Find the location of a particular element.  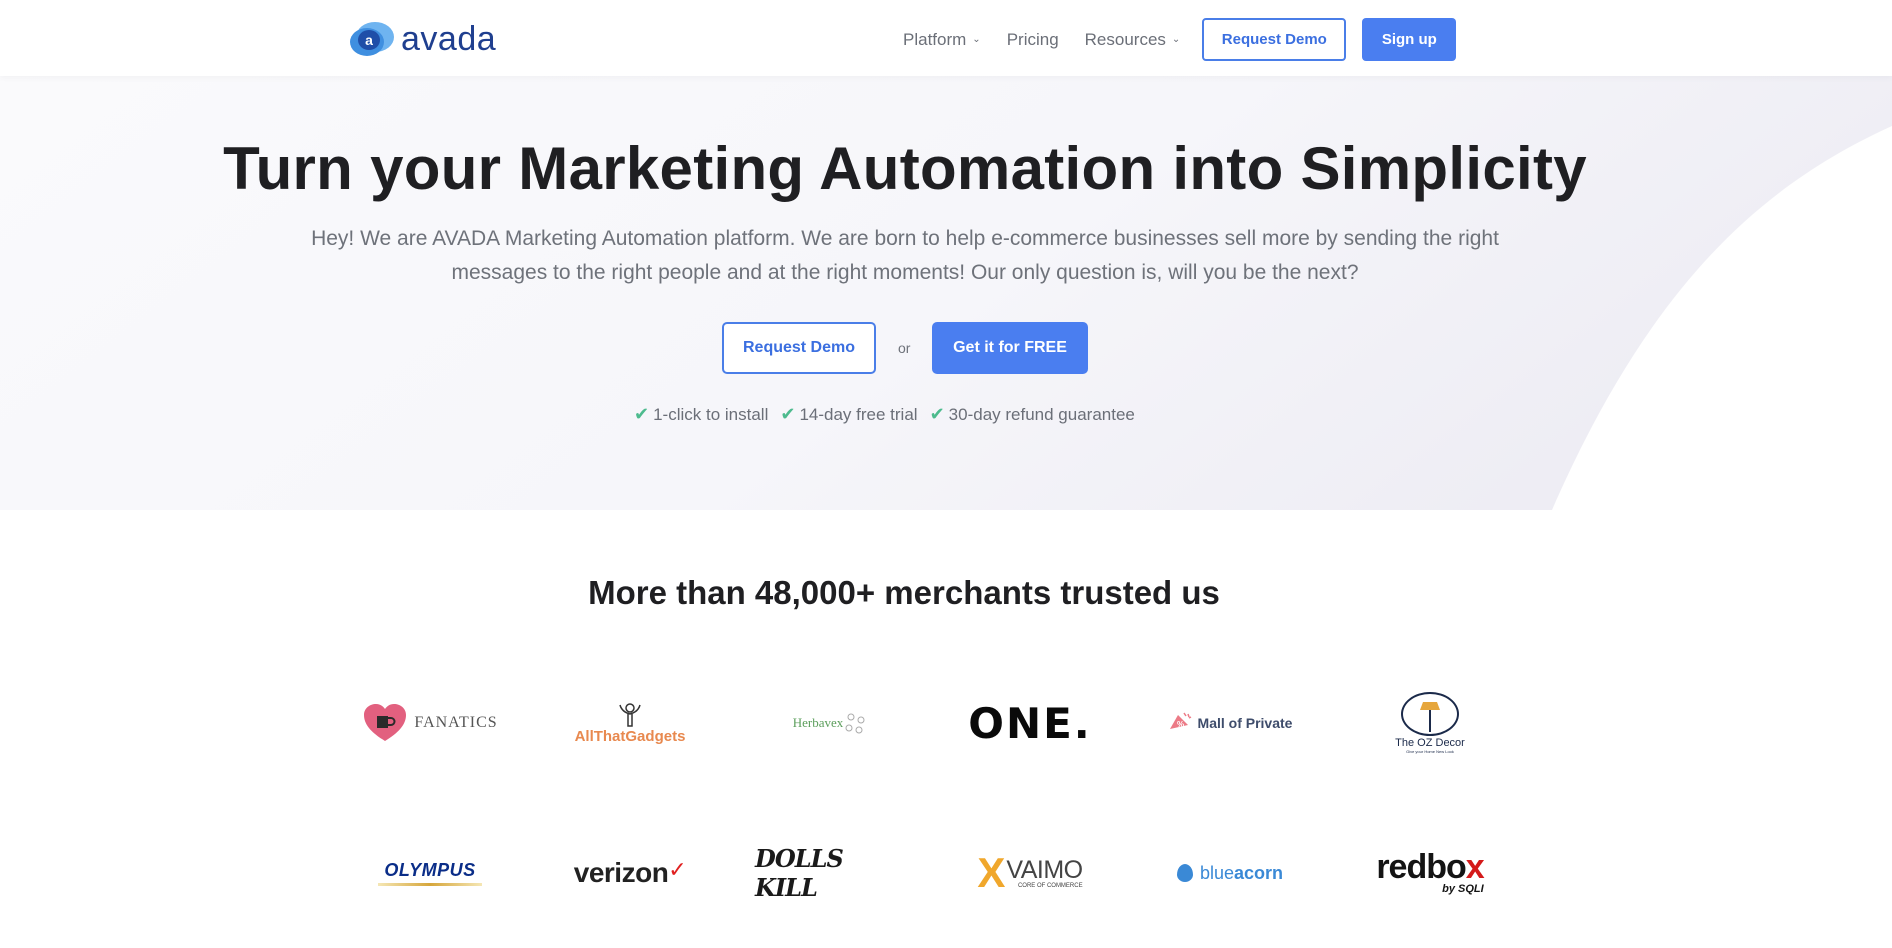

megaphone-icon: % is located at coordinates (1180, 720).